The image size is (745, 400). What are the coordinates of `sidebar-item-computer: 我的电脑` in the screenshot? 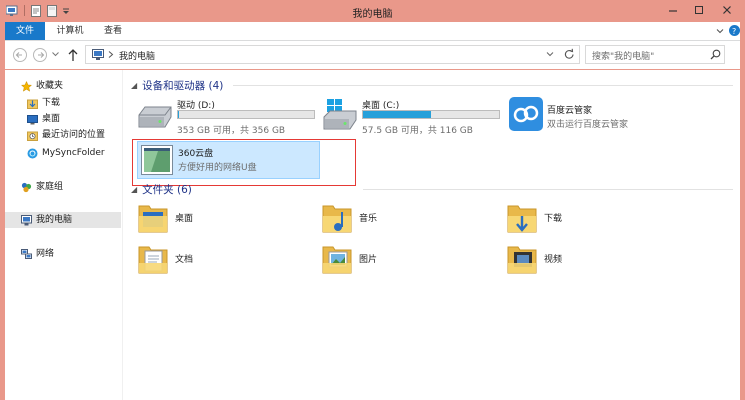 It's located at (63, 220).